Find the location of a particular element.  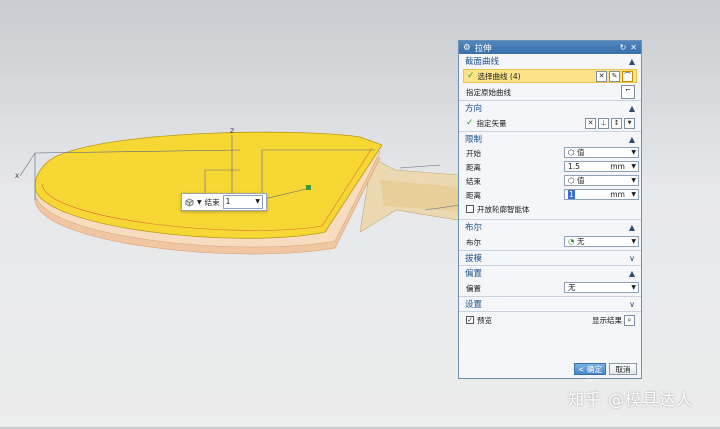

boolean-title: 布尔 is located at coordinates (474, 228).